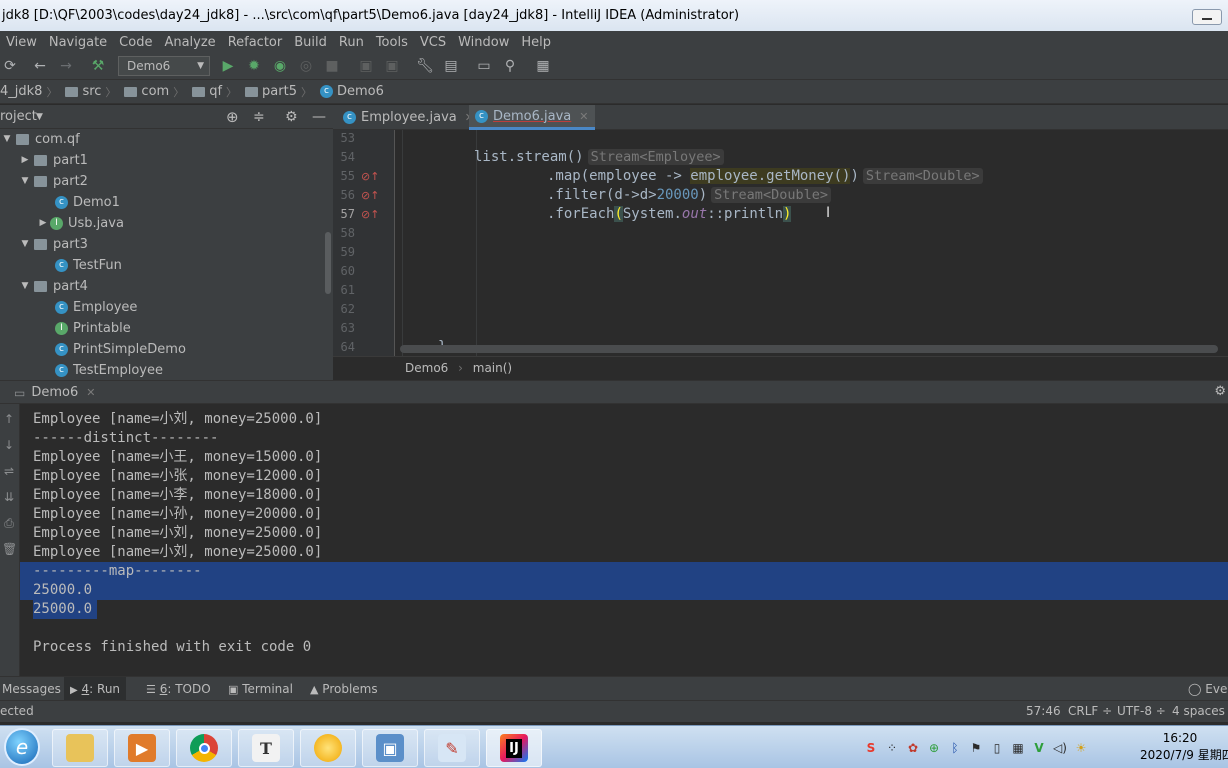 The image size is (1228, 768). I want to click on tree-item-com-qf: ▼ com.qf, so click(40, 139).